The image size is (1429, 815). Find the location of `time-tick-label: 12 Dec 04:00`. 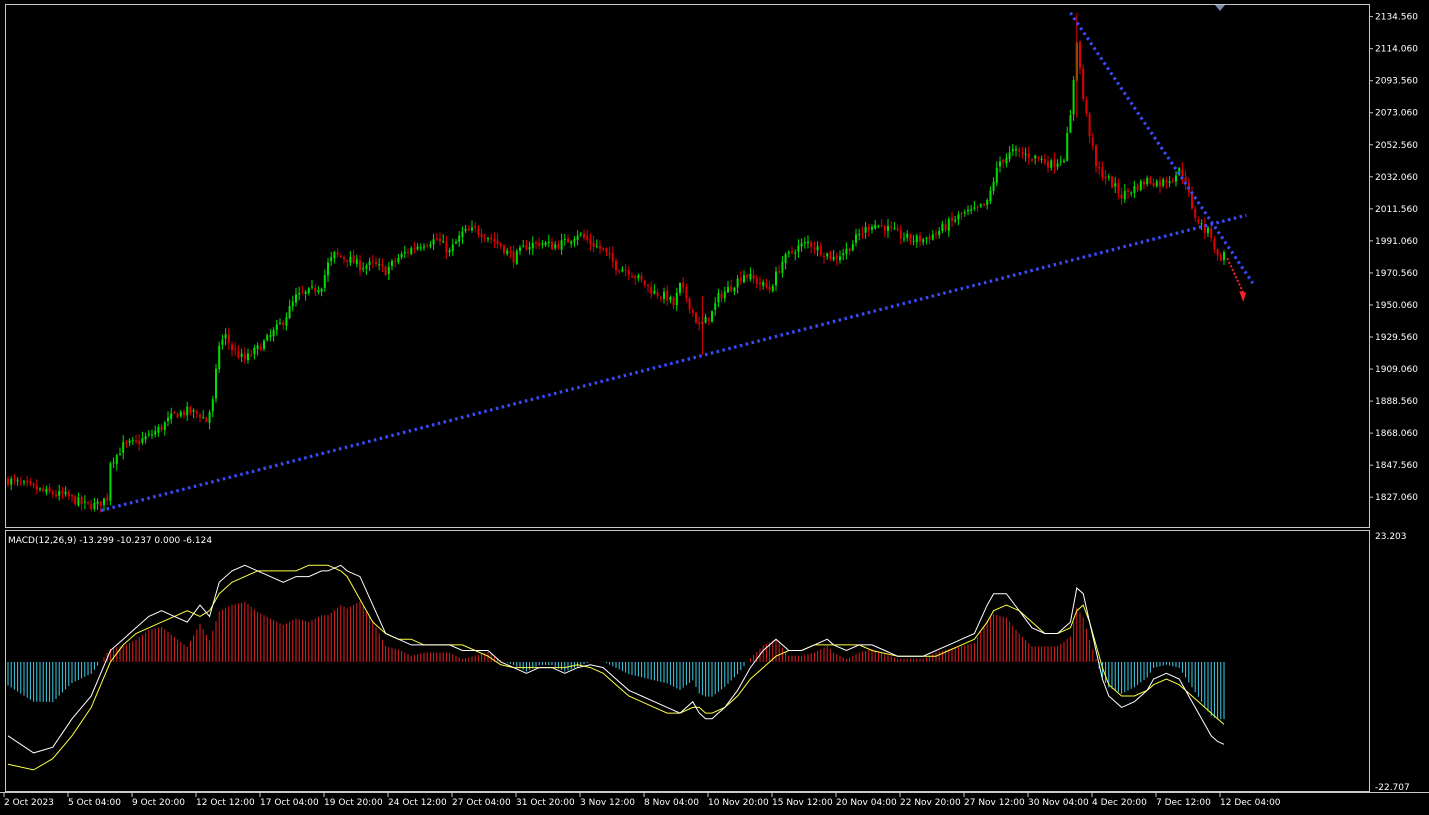

time-tick-label: 12 Dec 04:00 is located at coordinates (1250, 803).